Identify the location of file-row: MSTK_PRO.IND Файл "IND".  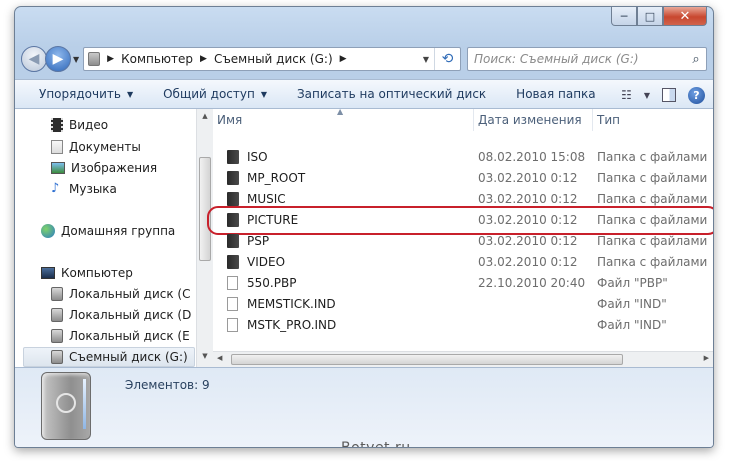
(463, 325).